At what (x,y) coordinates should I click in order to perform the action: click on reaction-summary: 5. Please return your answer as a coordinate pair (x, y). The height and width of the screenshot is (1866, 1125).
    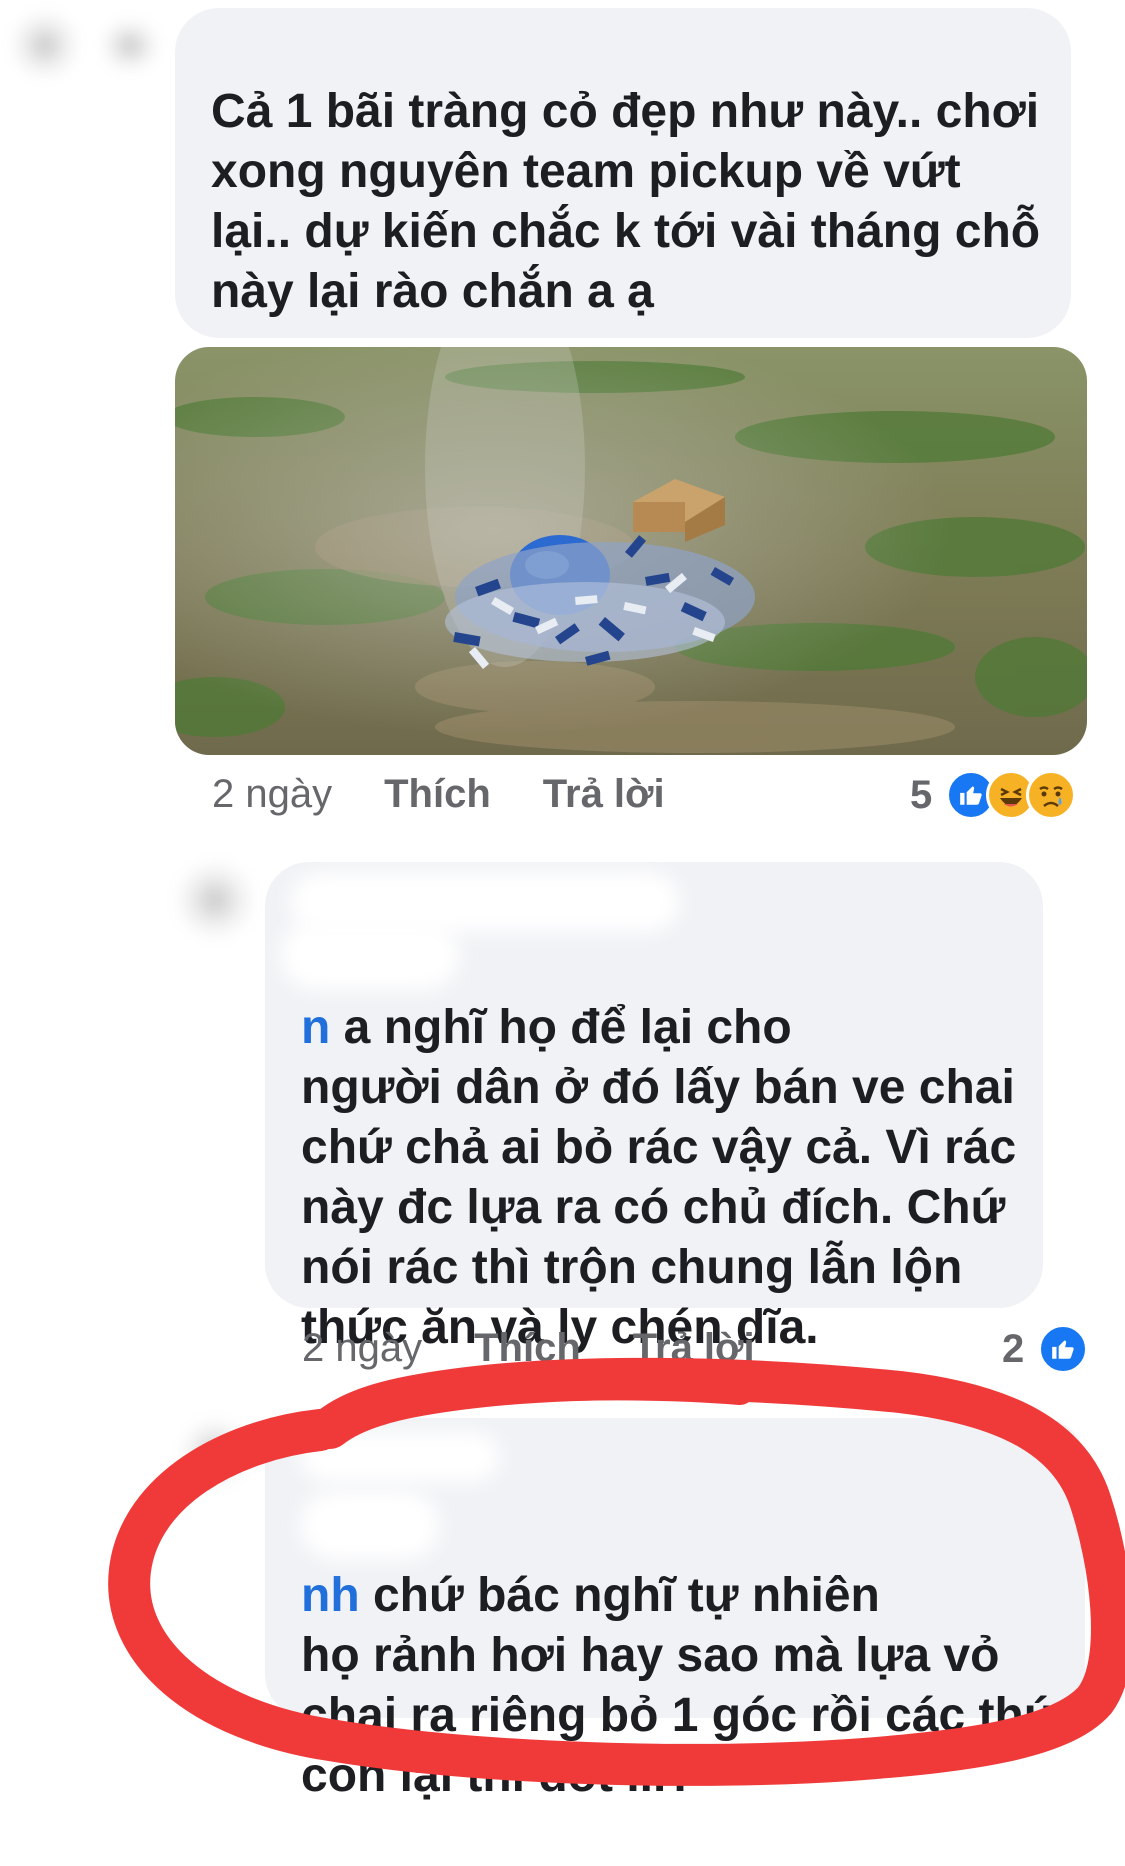
    Looking at the image, I should click on (993, 795).